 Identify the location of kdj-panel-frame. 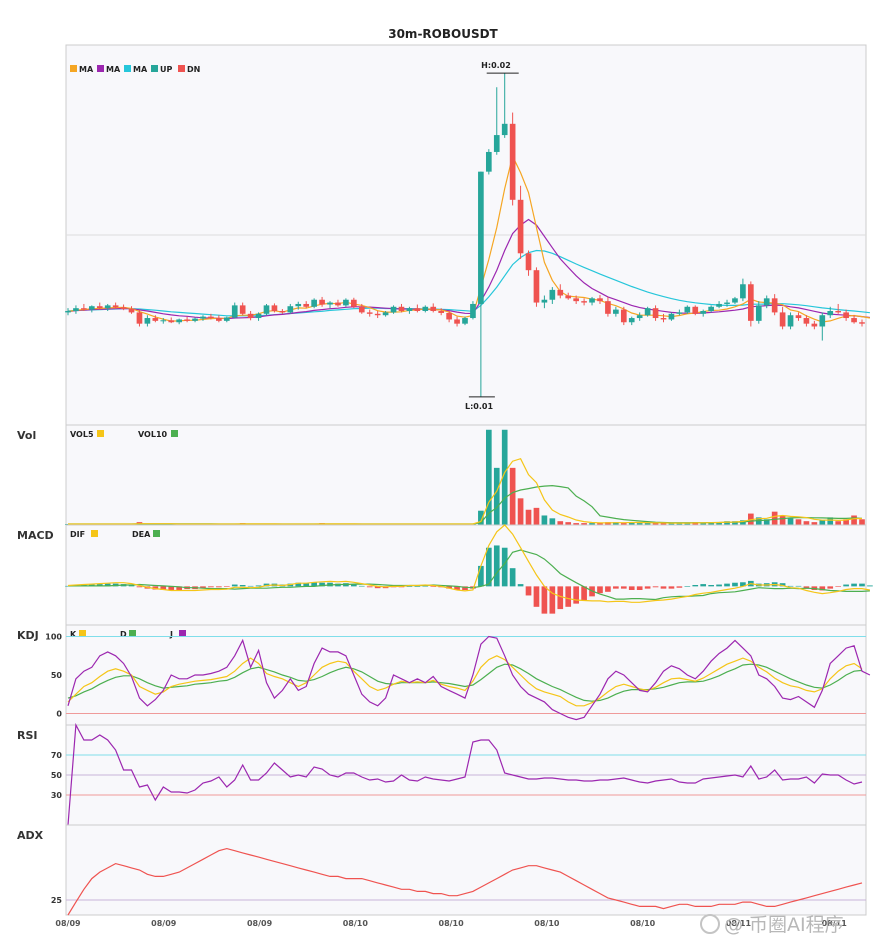
(466, 675).